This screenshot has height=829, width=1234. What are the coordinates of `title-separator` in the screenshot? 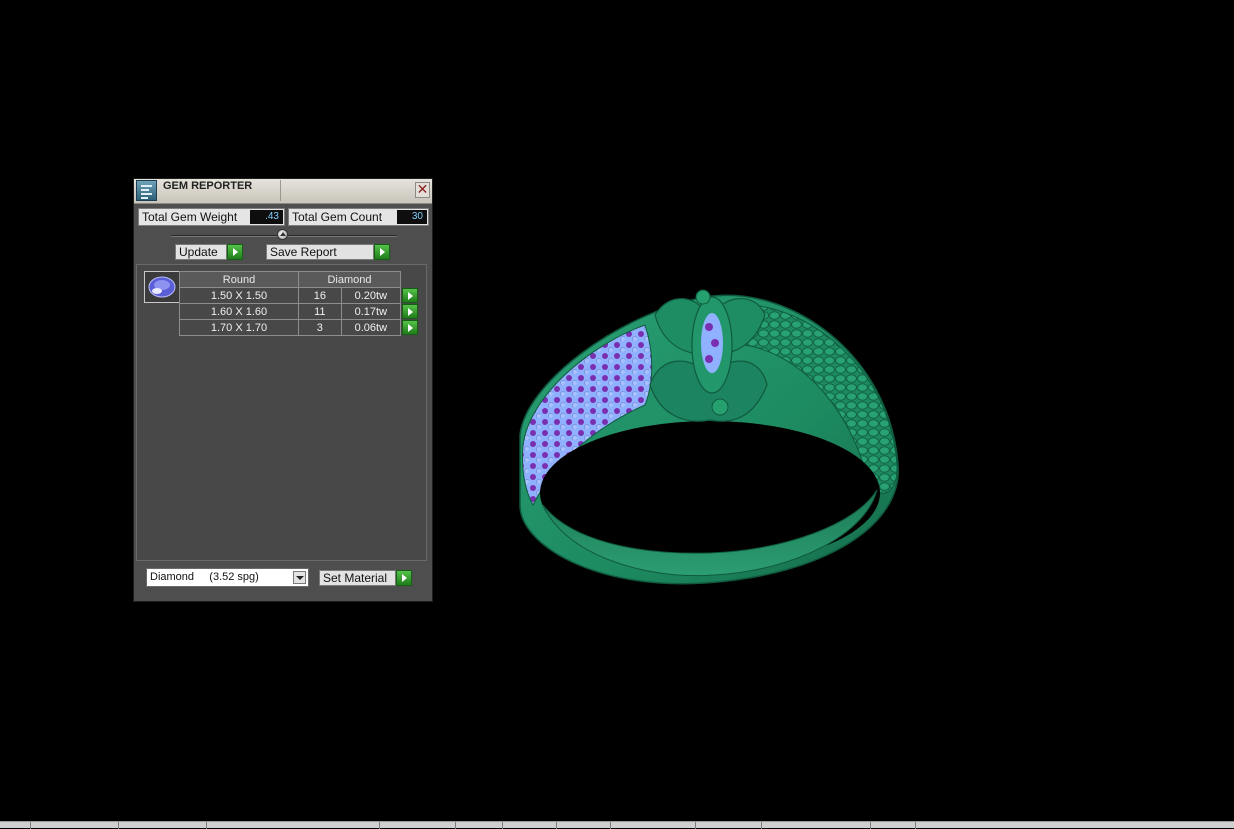 It's located at (280, 190).